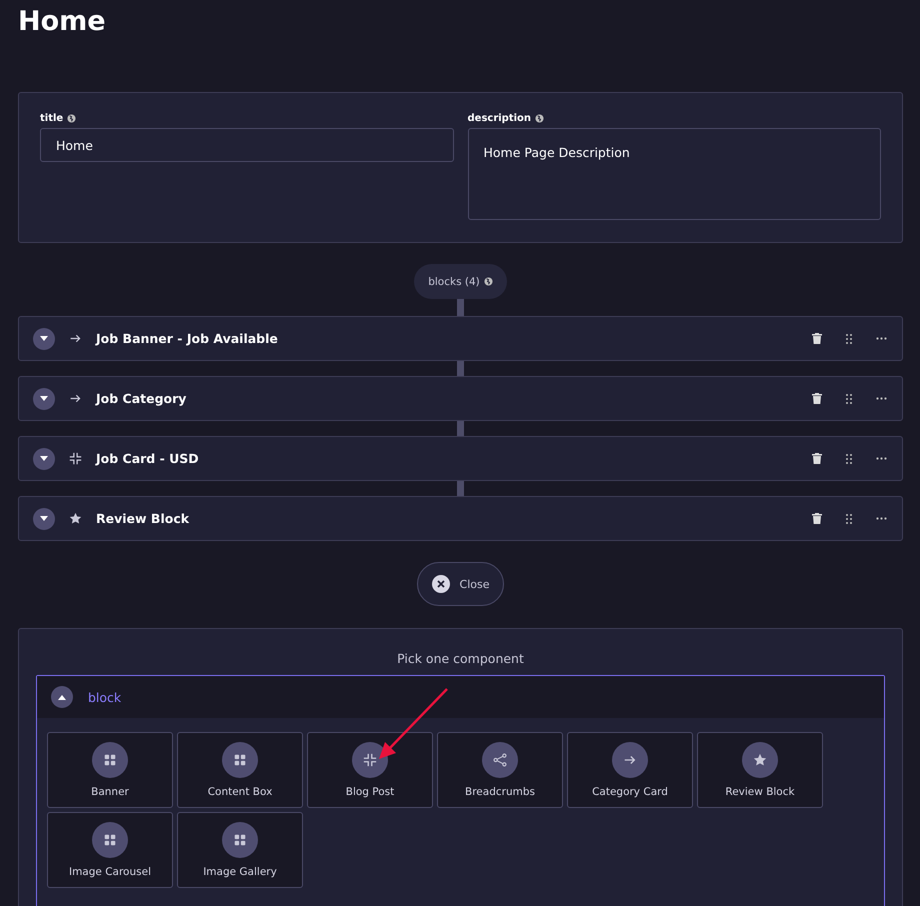 Image resolution: width=920 pixels, height=906 pixels. What do you see at coordinates (110, 850) in the screenshot?
I see `component-tile: Image Carousel` at bounding box center [110, 850].